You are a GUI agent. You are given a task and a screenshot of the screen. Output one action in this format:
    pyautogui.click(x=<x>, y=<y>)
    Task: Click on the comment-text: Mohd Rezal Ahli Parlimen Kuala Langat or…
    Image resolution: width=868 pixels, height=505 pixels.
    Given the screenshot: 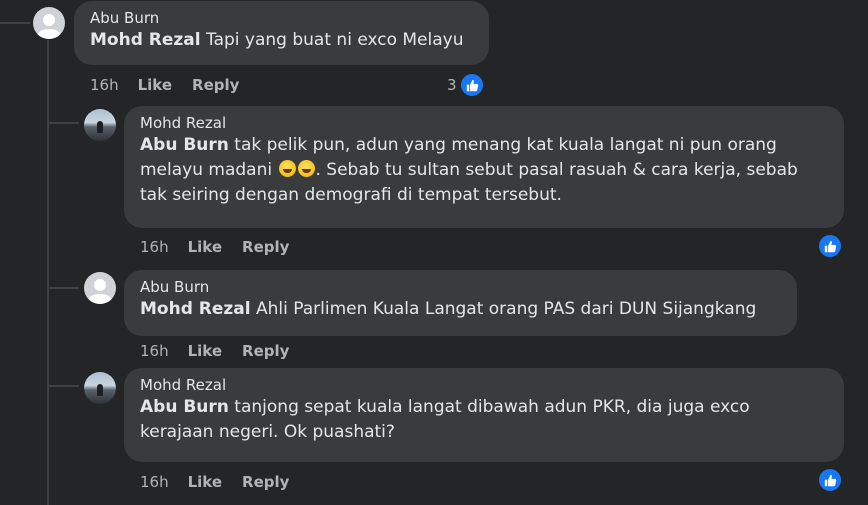 What is the action you would take?
    pyautogui.click(x=461, y=309)
    